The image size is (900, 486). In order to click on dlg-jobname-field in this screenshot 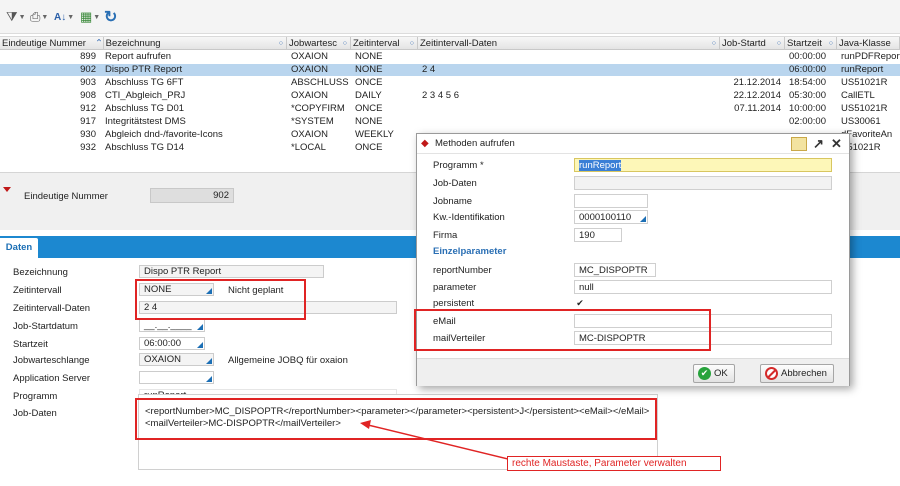, I will do `click(611, 201)`.